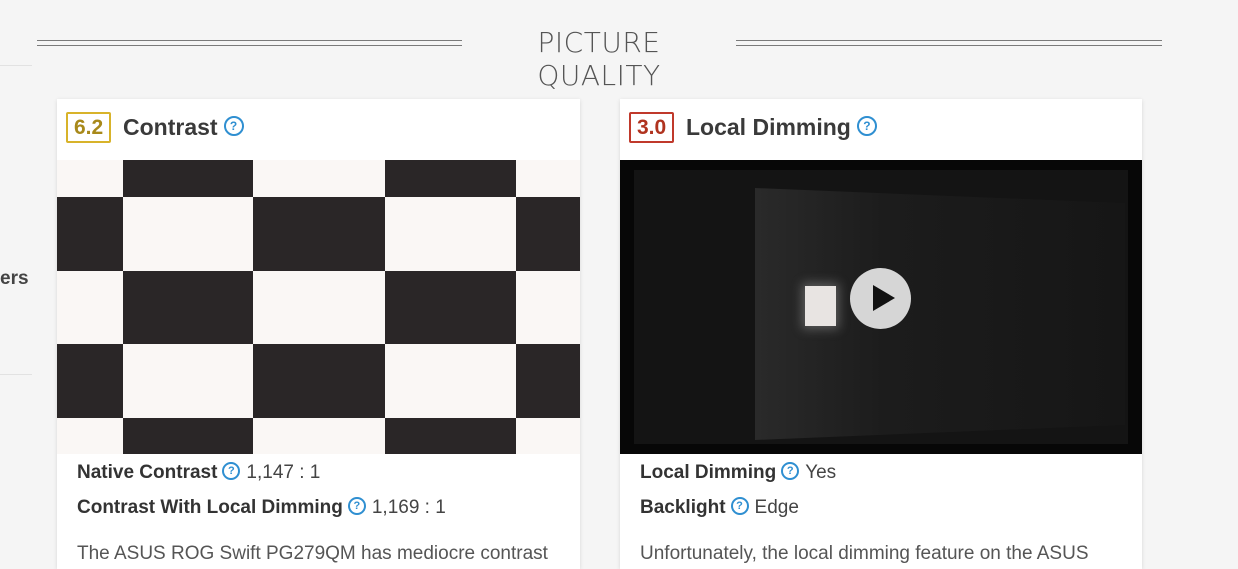 The image size is (1238, 569). Describe the element at coordinates (821, 472) in the screenshot. I see `spec-value: Yes` at that location.